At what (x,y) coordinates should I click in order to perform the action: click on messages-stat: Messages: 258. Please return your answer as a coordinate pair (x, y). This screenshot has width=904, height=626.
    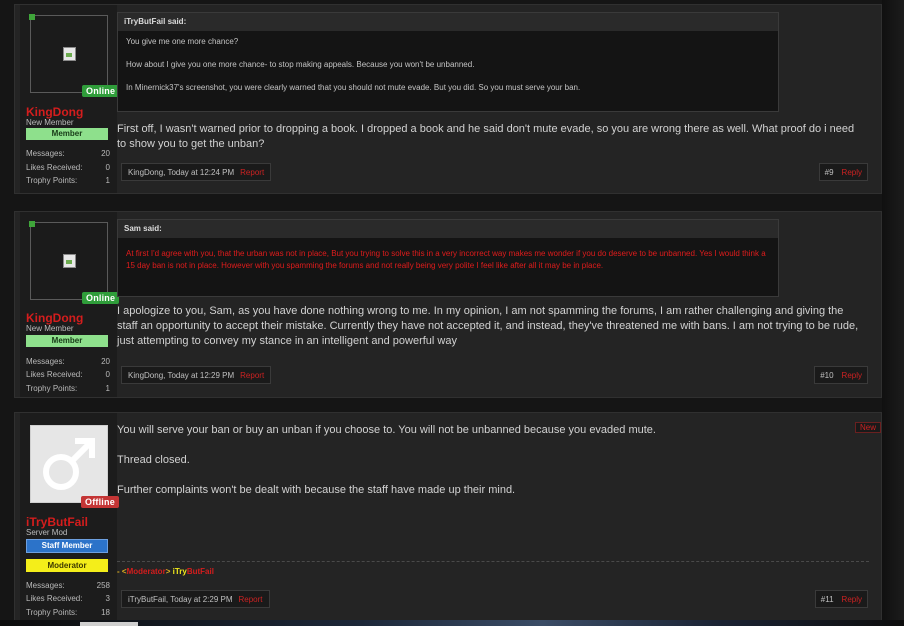
    Looking at the image, I should click on (68, 585).